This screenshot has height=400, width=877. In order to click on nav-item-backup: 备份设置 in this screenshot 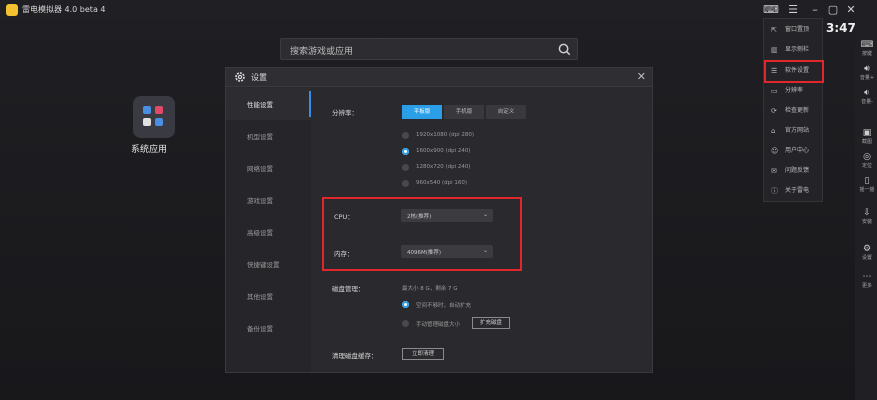, I will do `click(268, 328)`.